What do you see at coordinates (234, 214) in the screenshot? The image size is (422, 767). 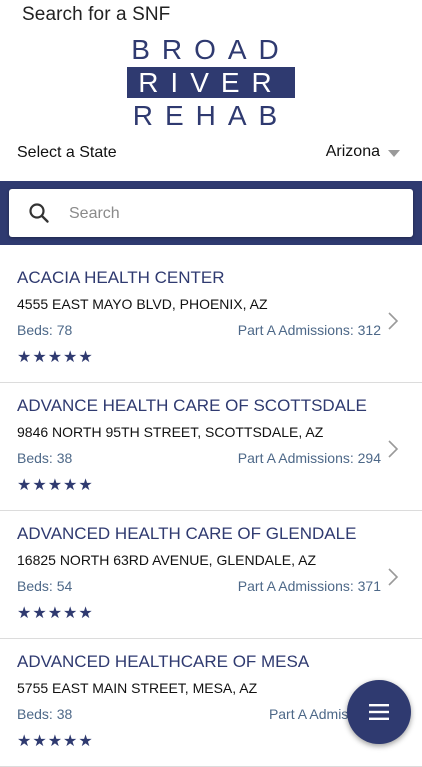 I see `search-input` at bounding box center [234, 214].